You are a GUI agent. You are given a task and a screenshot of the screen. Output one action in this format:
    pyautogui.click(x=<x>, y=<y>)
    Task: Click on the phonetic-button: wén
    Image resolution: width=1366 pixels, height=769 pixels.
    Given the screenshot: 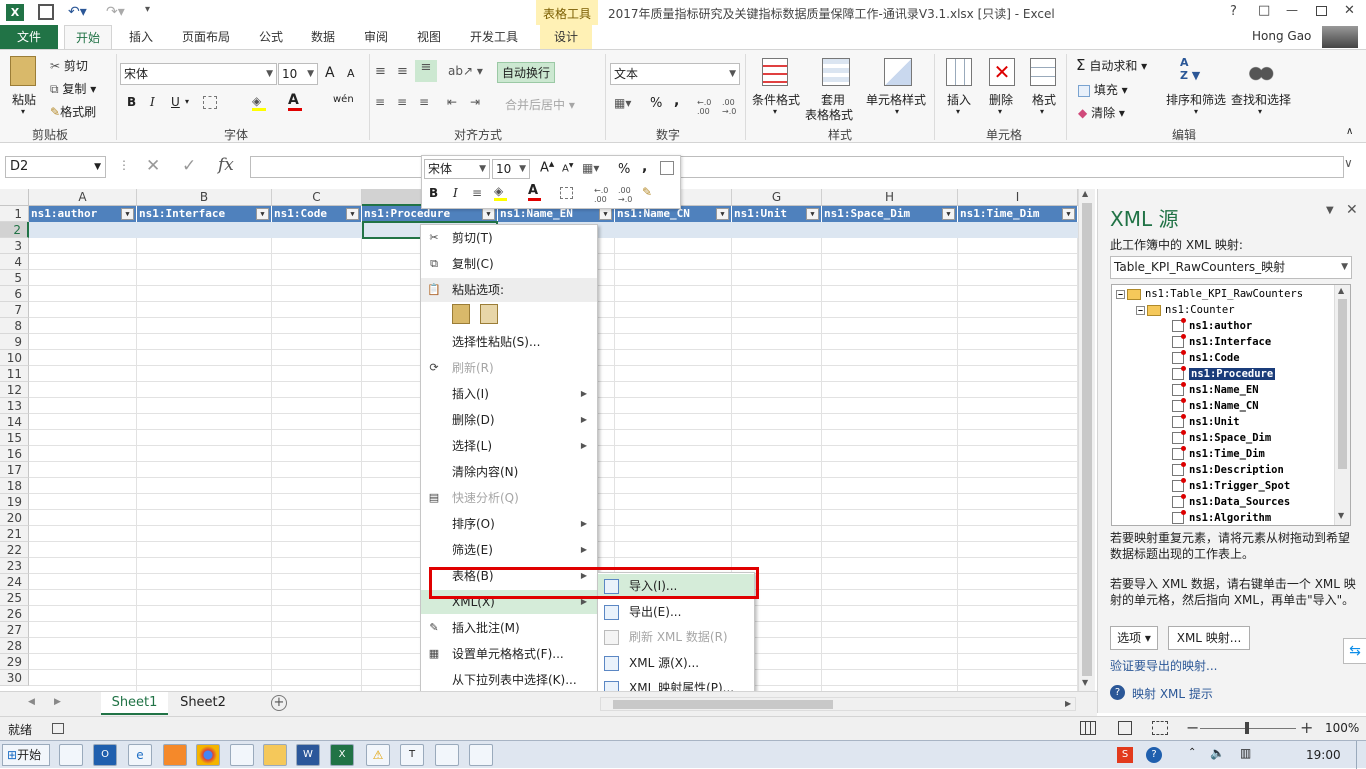 What is the action you would take?
    pyautogui.click(x=343, y=99)
    